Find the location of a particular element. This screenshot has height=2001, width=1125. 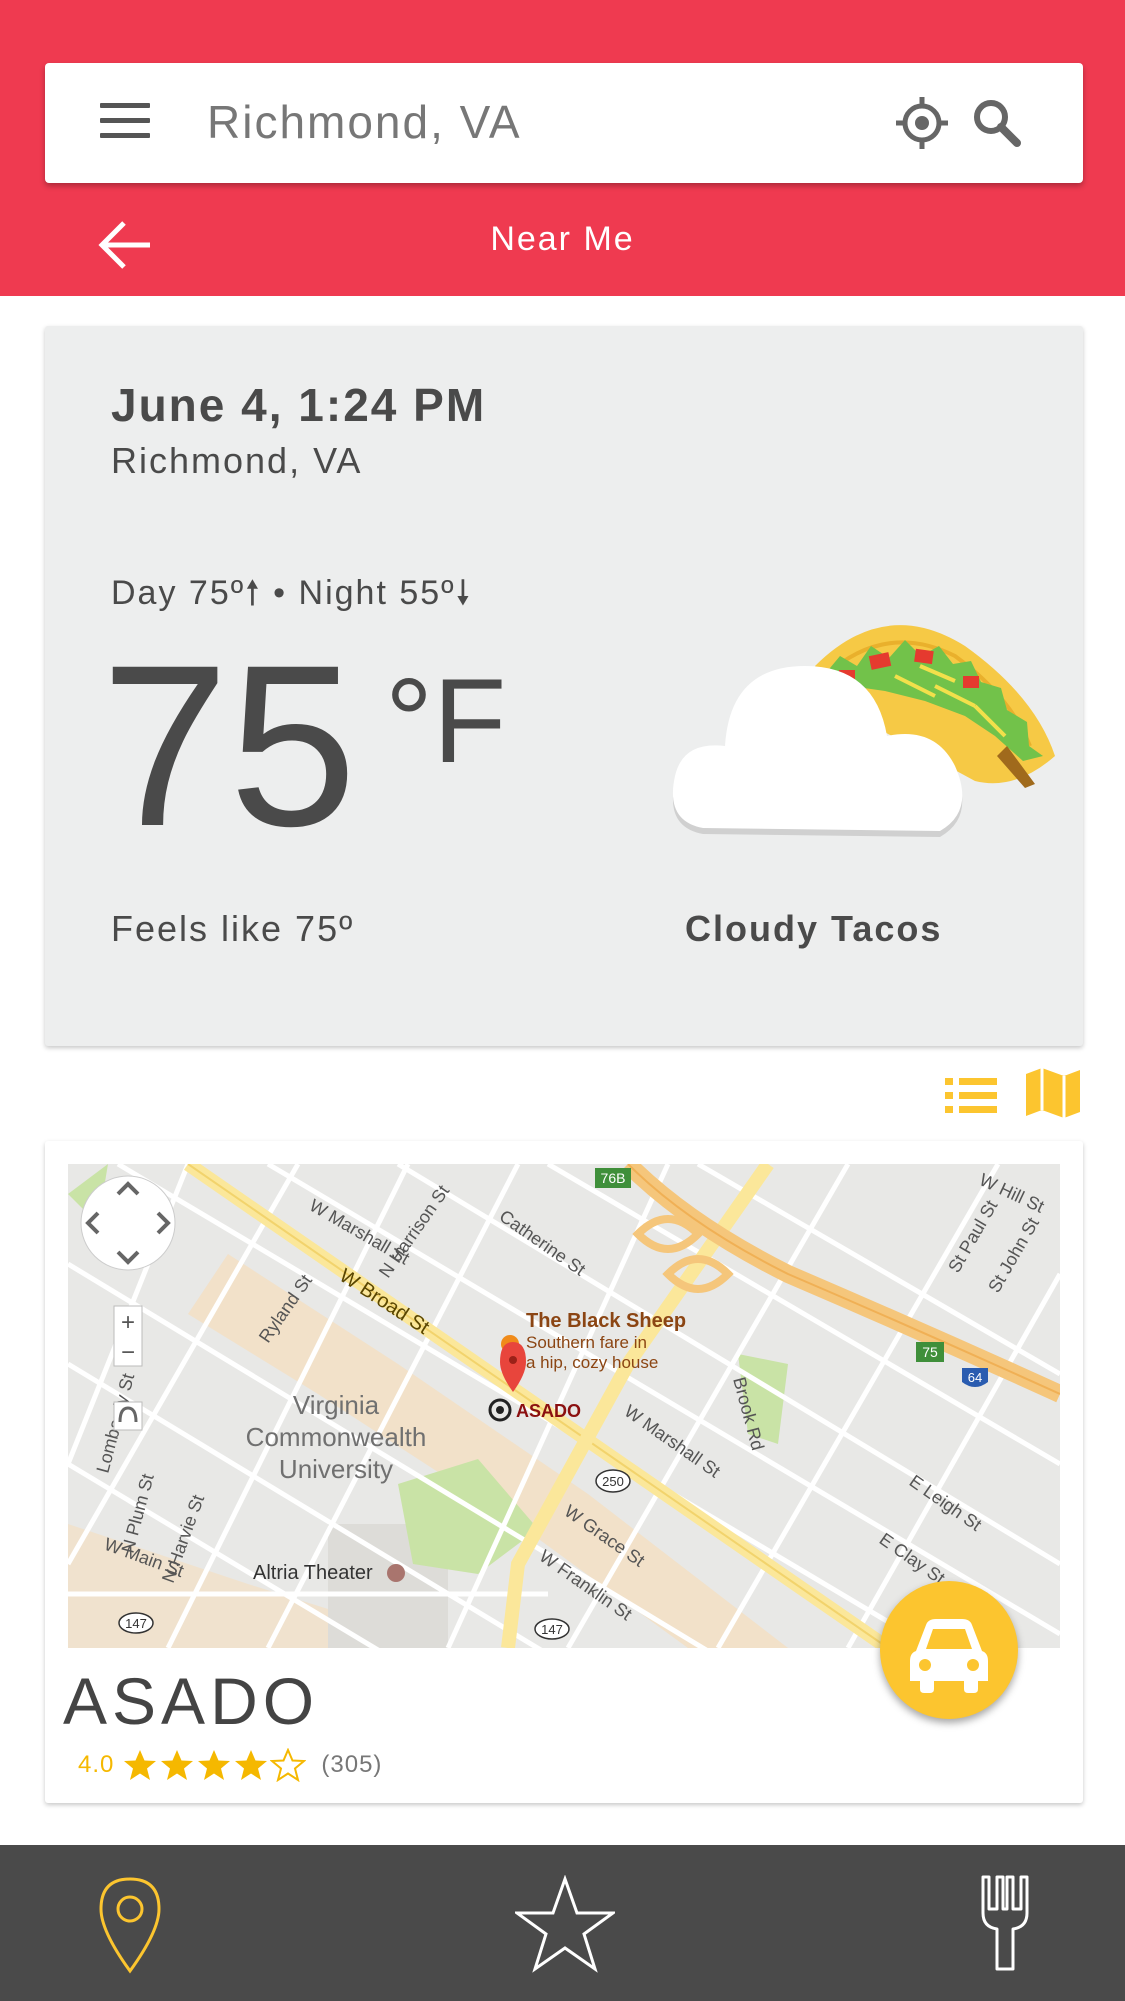

bottom-navigation is located at coordinates (562, 1923).